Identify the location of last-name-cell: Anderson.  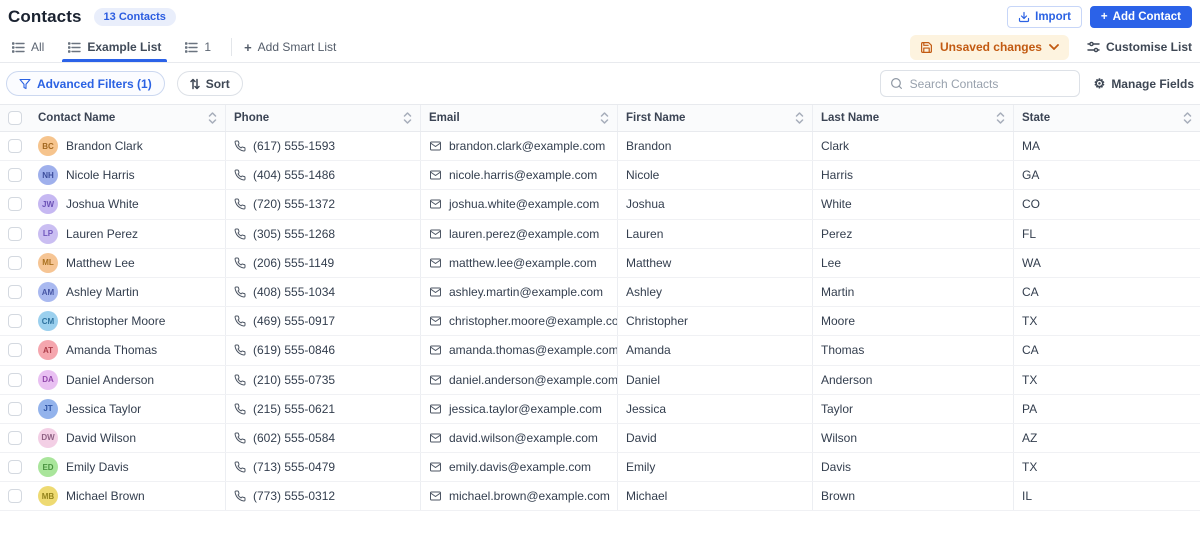
(912, 379).